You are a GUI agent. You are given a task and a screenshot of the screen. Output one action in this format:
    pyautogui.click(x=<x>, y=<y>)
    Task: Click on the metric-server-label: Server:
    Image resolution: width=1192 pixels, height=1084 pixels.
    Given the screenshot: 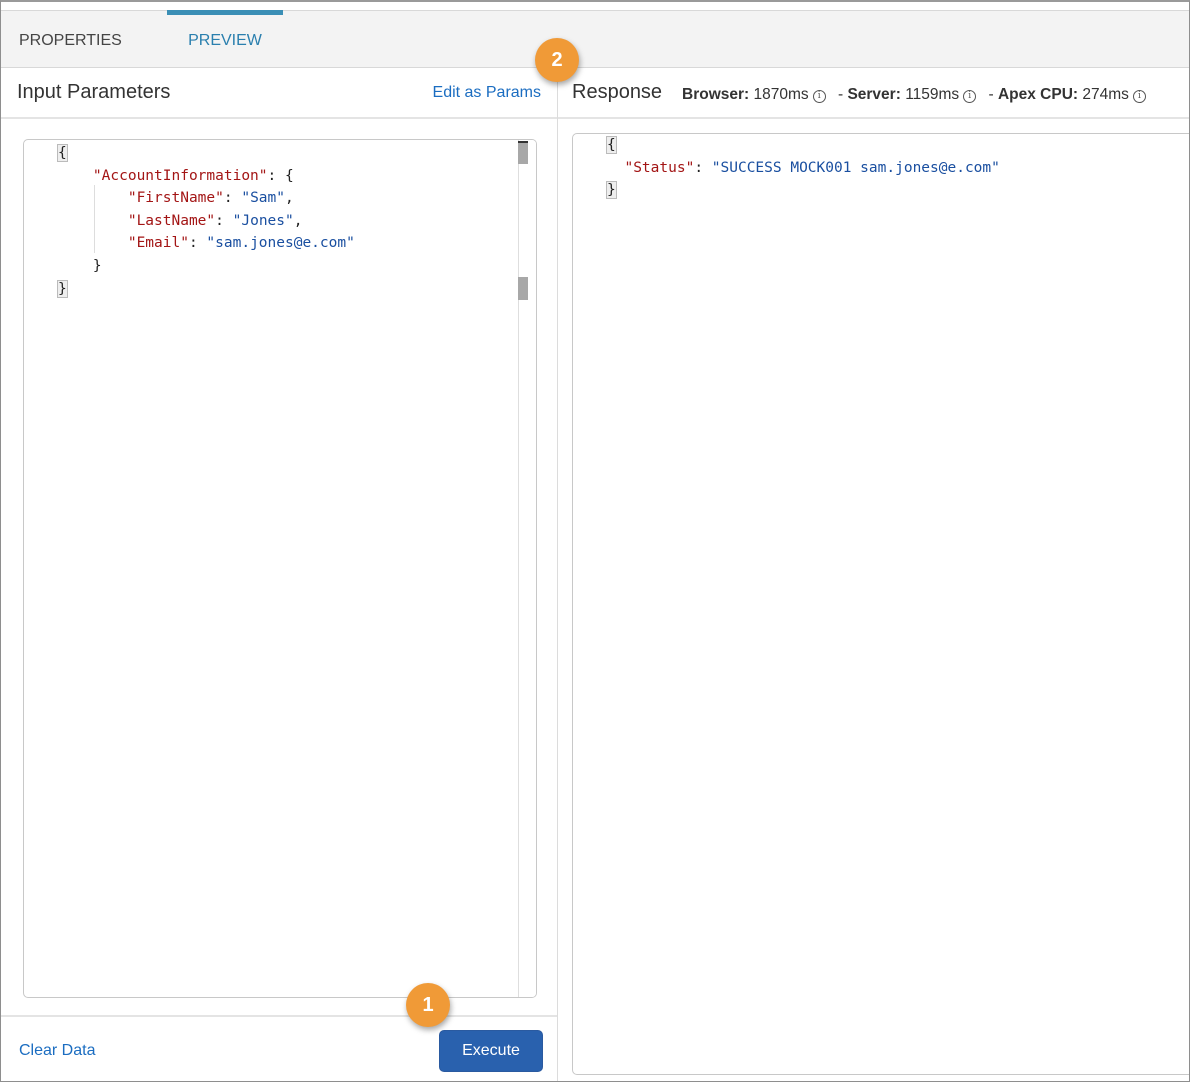 What is the action you would take?
    pyautogui.click(x=874, y=94)
    